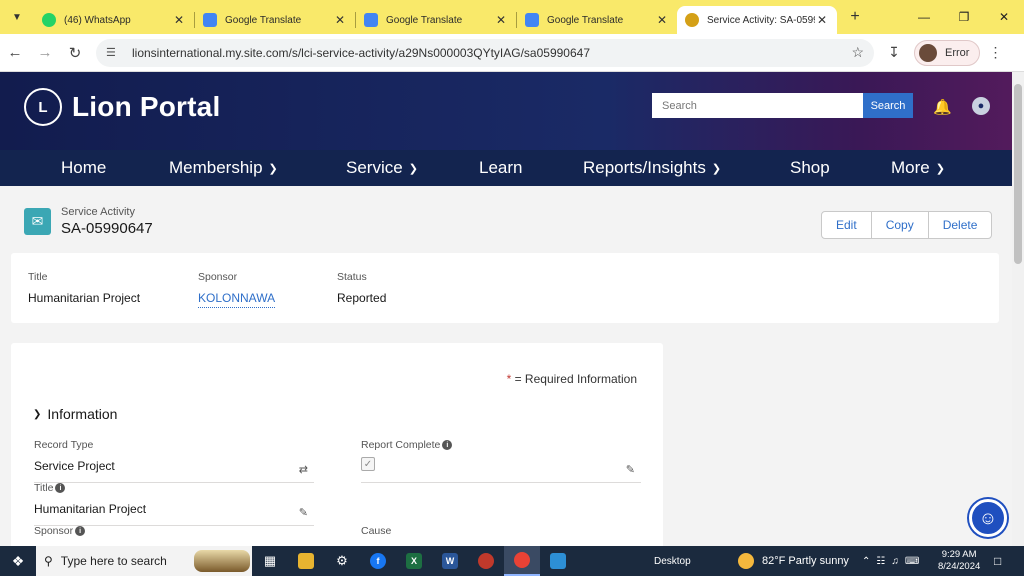 Image resolution: width=1024 pixels, height=576 pixels. What do you see at coordinates (900, 225) in the screenshot?
I see `copy-button: Copy` at bounding box center [900, 225].